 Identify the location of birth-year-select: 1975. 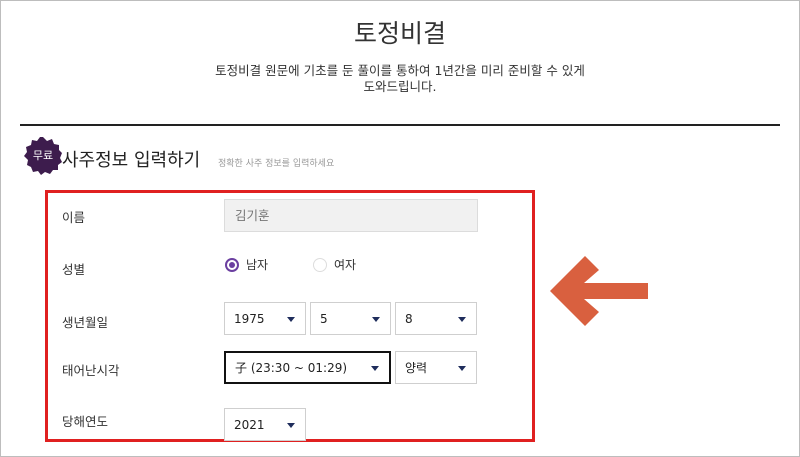
(265, 318).